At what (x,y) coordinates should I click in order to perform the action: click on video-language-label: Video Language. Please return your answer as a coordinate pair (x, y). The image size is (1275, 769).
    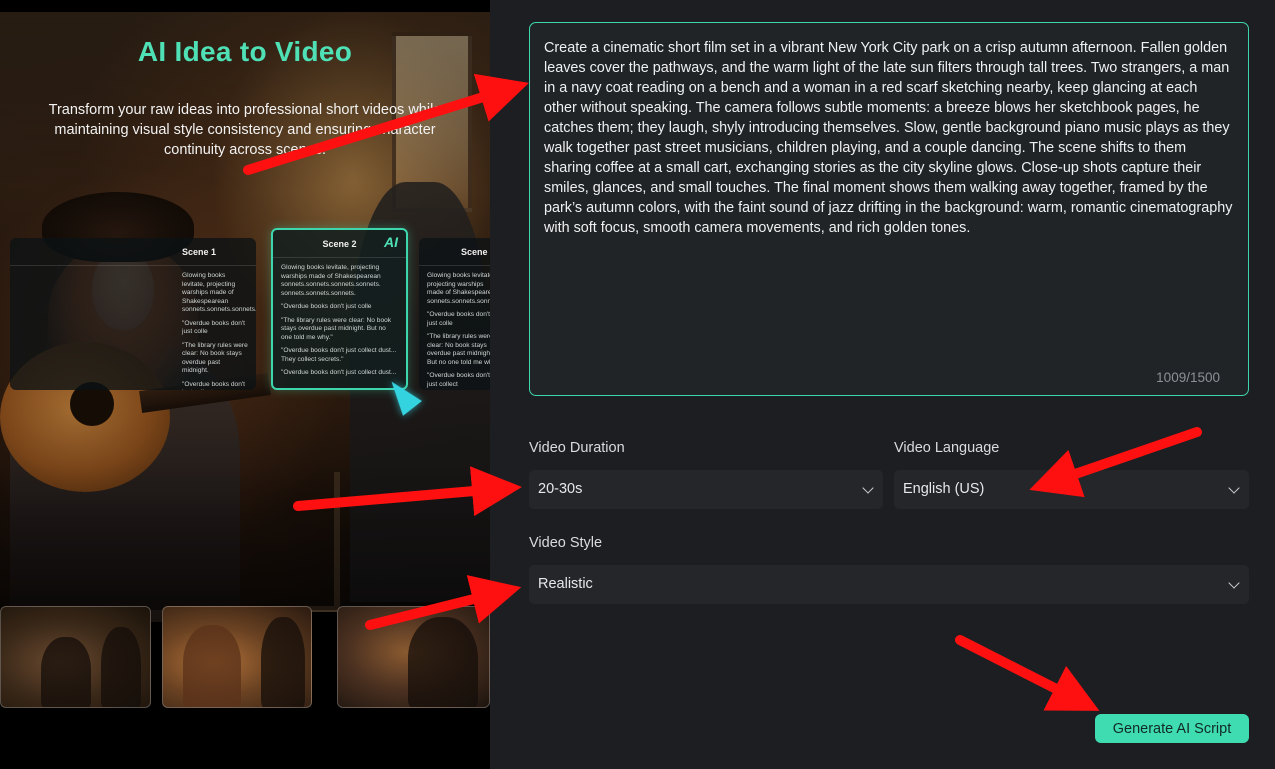
    Looking at the image, I should click on (947, 448).